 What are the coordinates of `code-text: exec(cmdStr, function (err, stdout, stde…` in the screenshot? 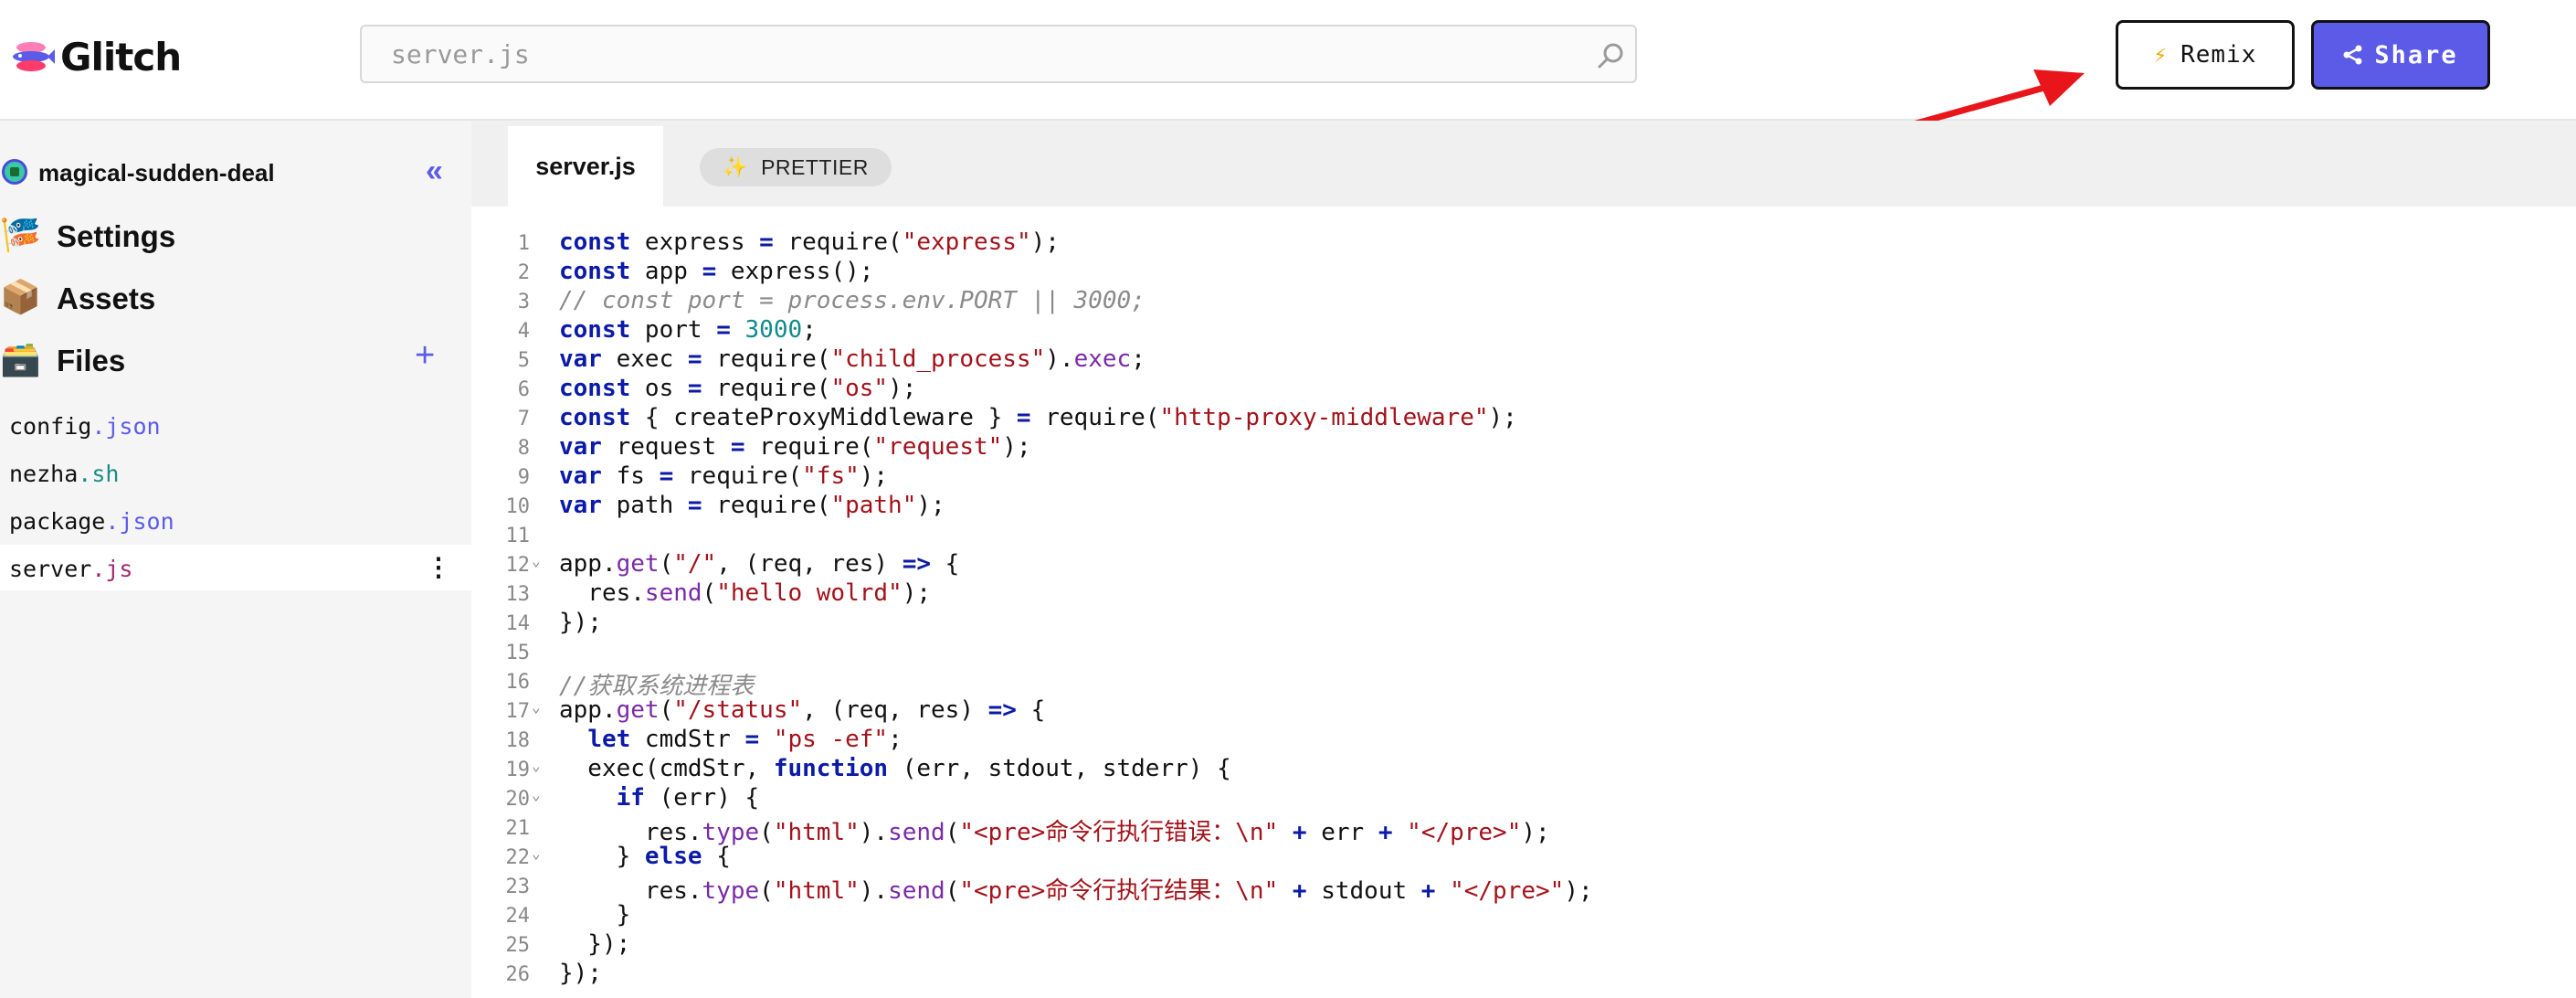 It's located at (895, 768).